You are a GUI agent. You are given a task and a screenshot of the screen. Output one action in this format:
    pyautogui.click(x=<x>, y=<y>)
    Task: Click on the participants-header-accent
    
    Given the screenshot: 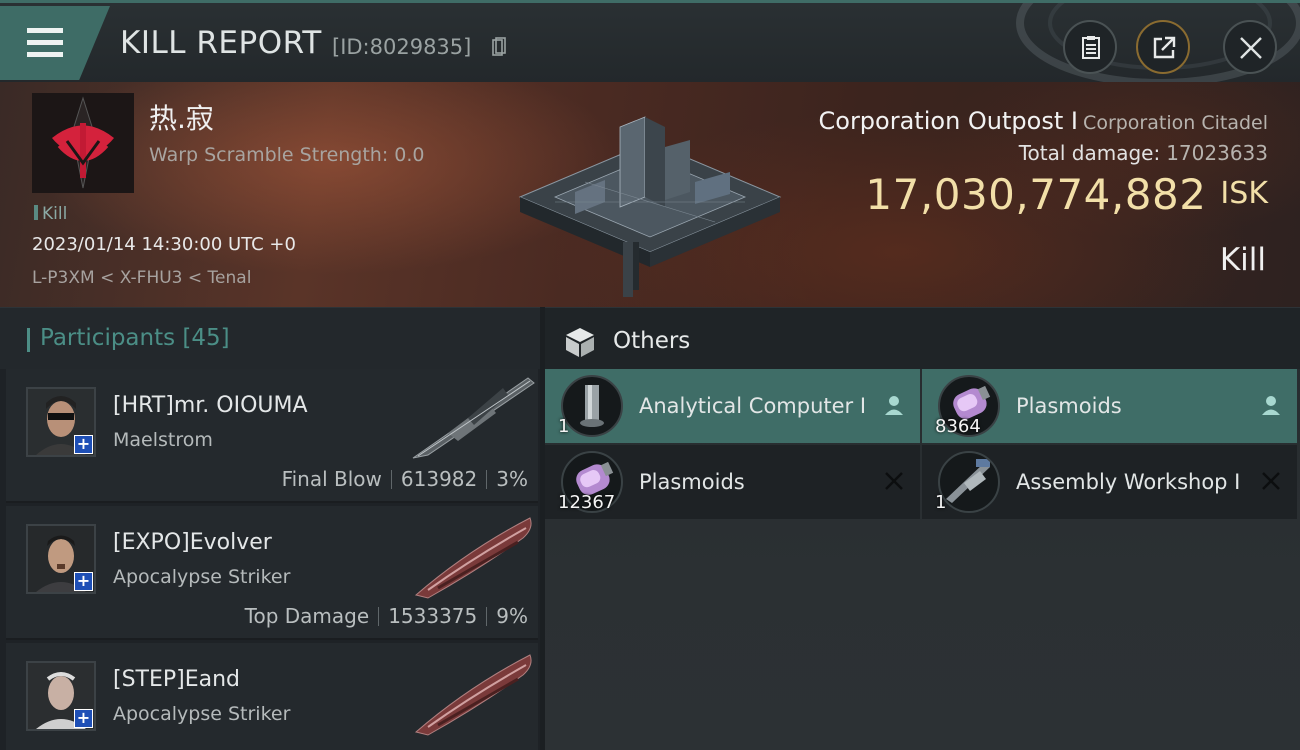 What is the action you would take?
    pyautogui.click(x=28, y=340)
    